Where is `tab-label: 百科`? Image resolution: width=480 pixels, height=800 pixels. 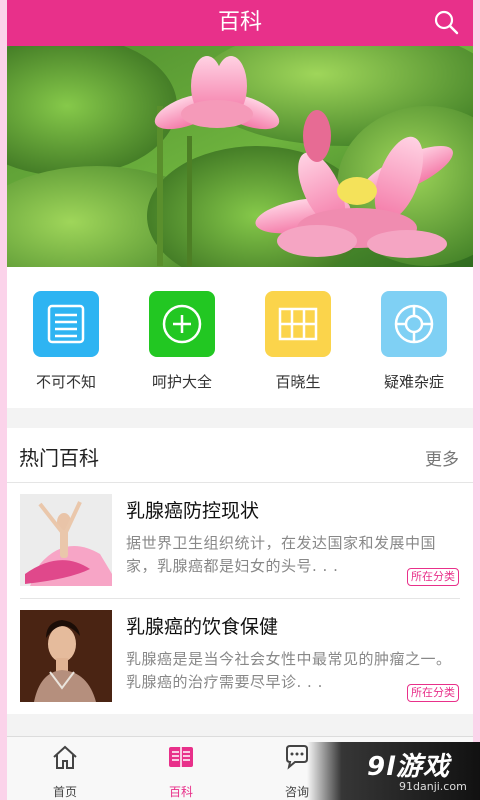
tab-label: 百科 is located at coordinates (180, 792).